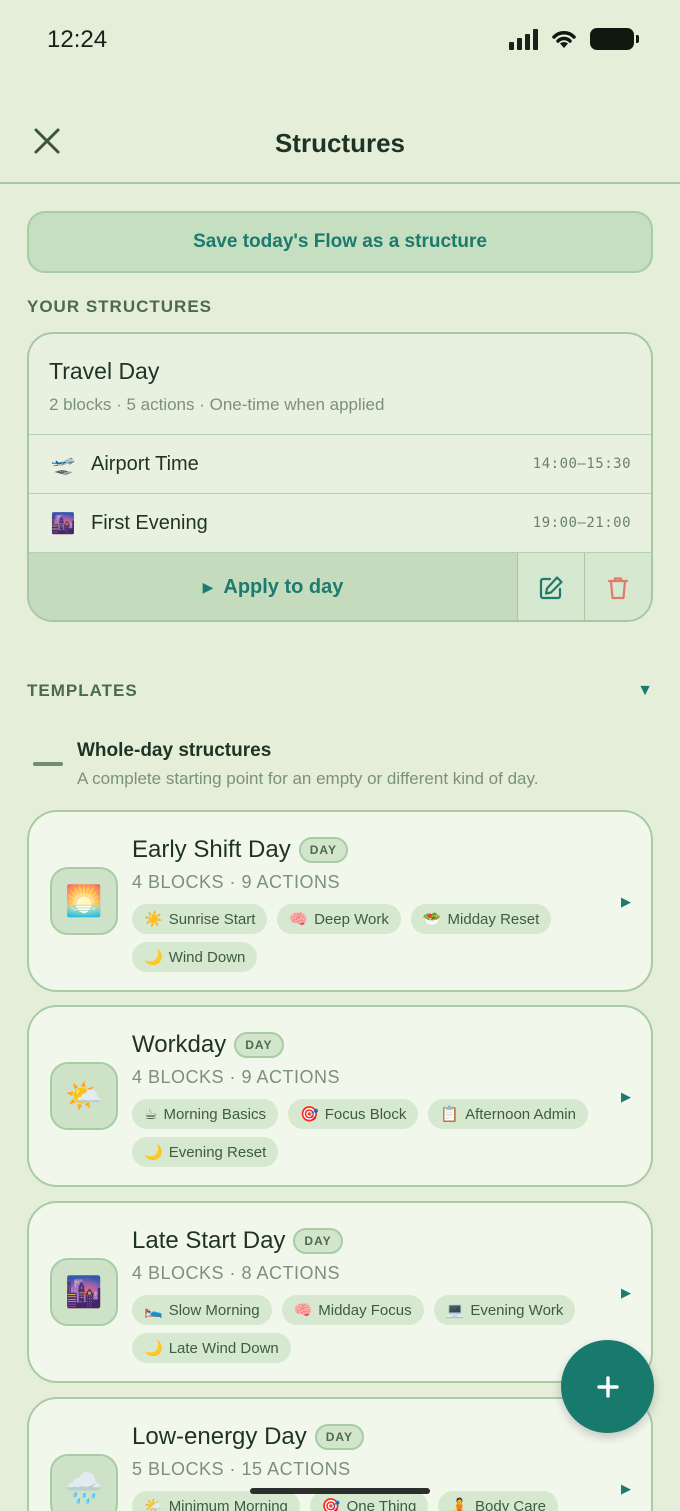  I want to click on block-name: First Evening, so click(149, 522).